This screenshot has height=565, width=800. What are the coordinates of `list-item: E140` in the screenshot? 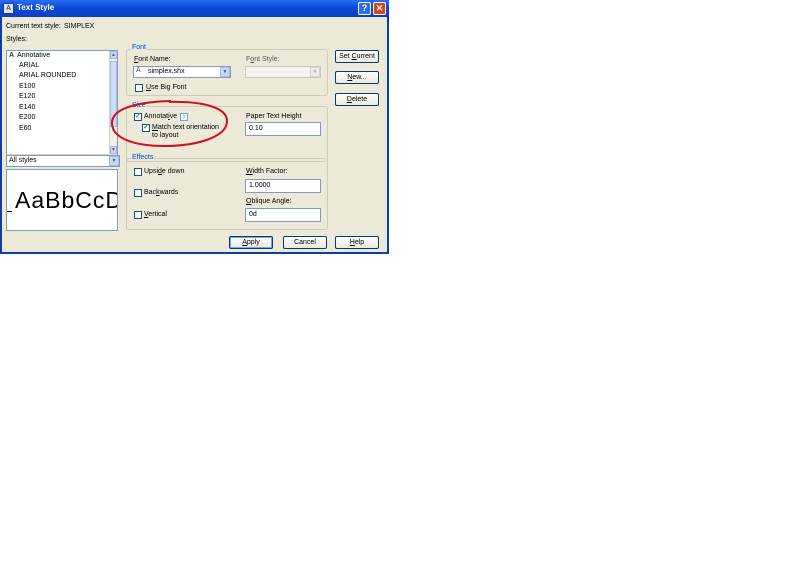 It's located at (27, 107).